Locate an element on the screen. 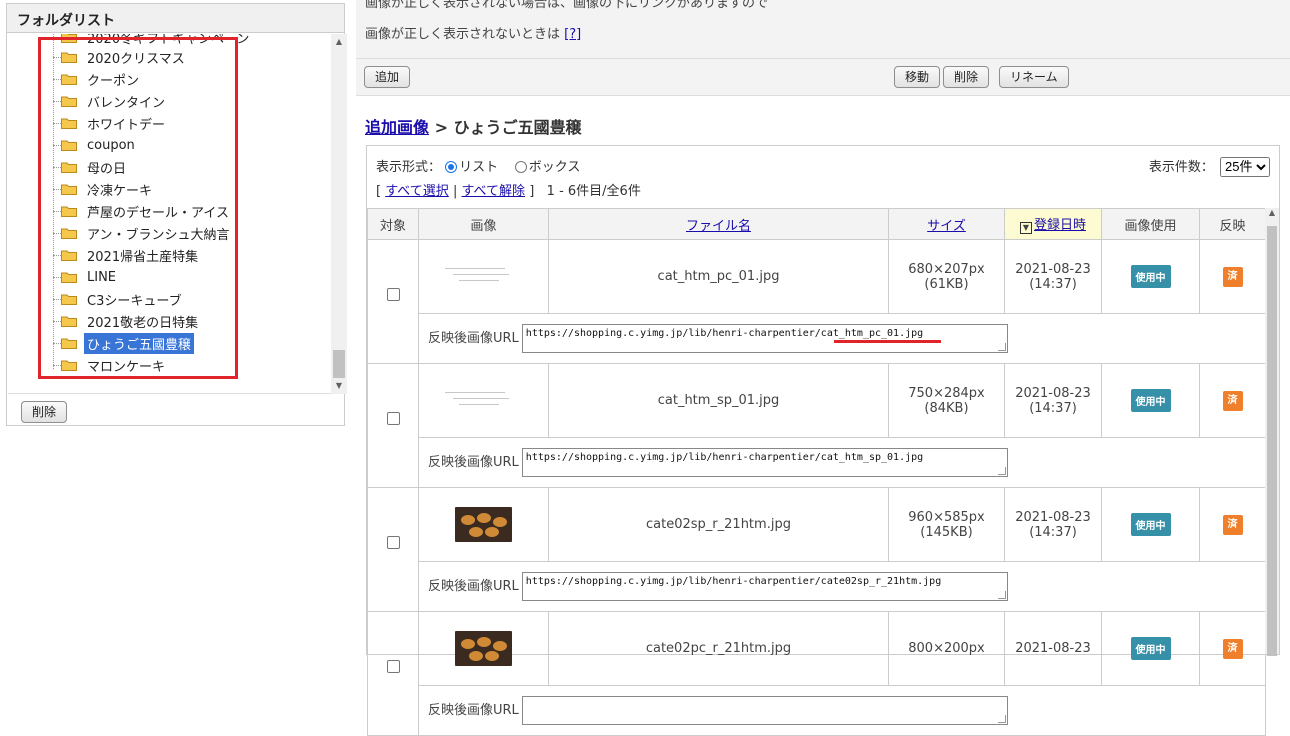 The width and height of the screenshot is (1290, 736). breadcrumb: 追加画像 > ひょうご五國豊穣 is located at coordinates (473, 127).